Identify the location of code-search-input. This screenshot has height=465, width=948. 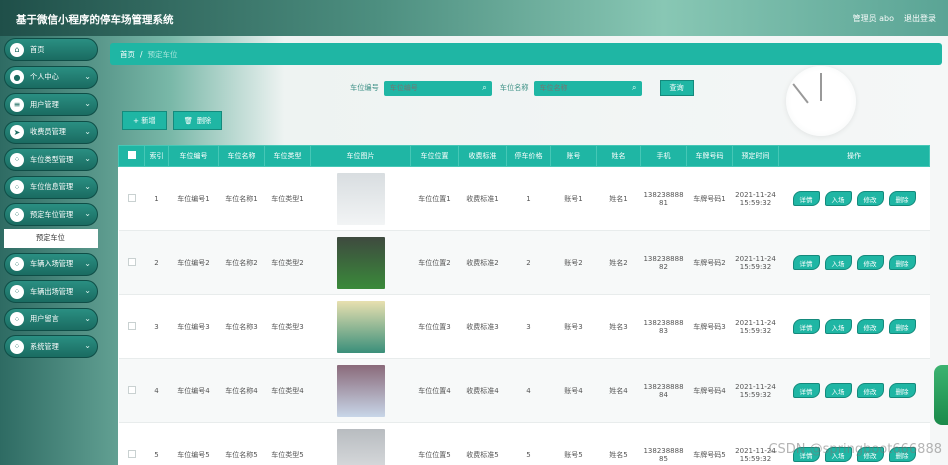
(437, 88).